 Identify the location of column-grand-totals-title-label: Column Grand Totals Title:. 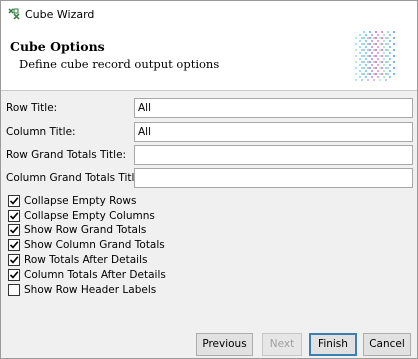
(75, 178).